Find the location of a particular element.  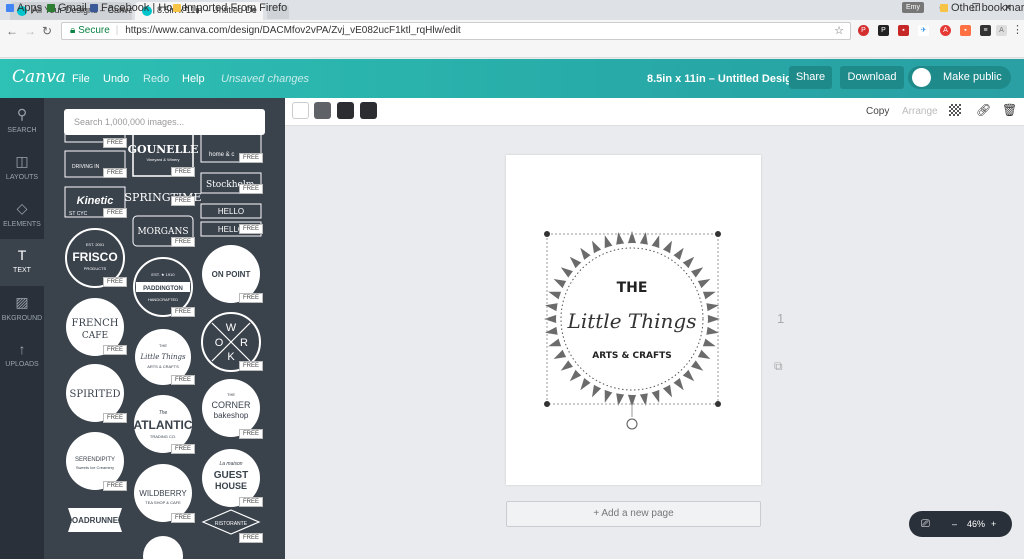

copy-button: Copy is located at coordinates (877, 111).